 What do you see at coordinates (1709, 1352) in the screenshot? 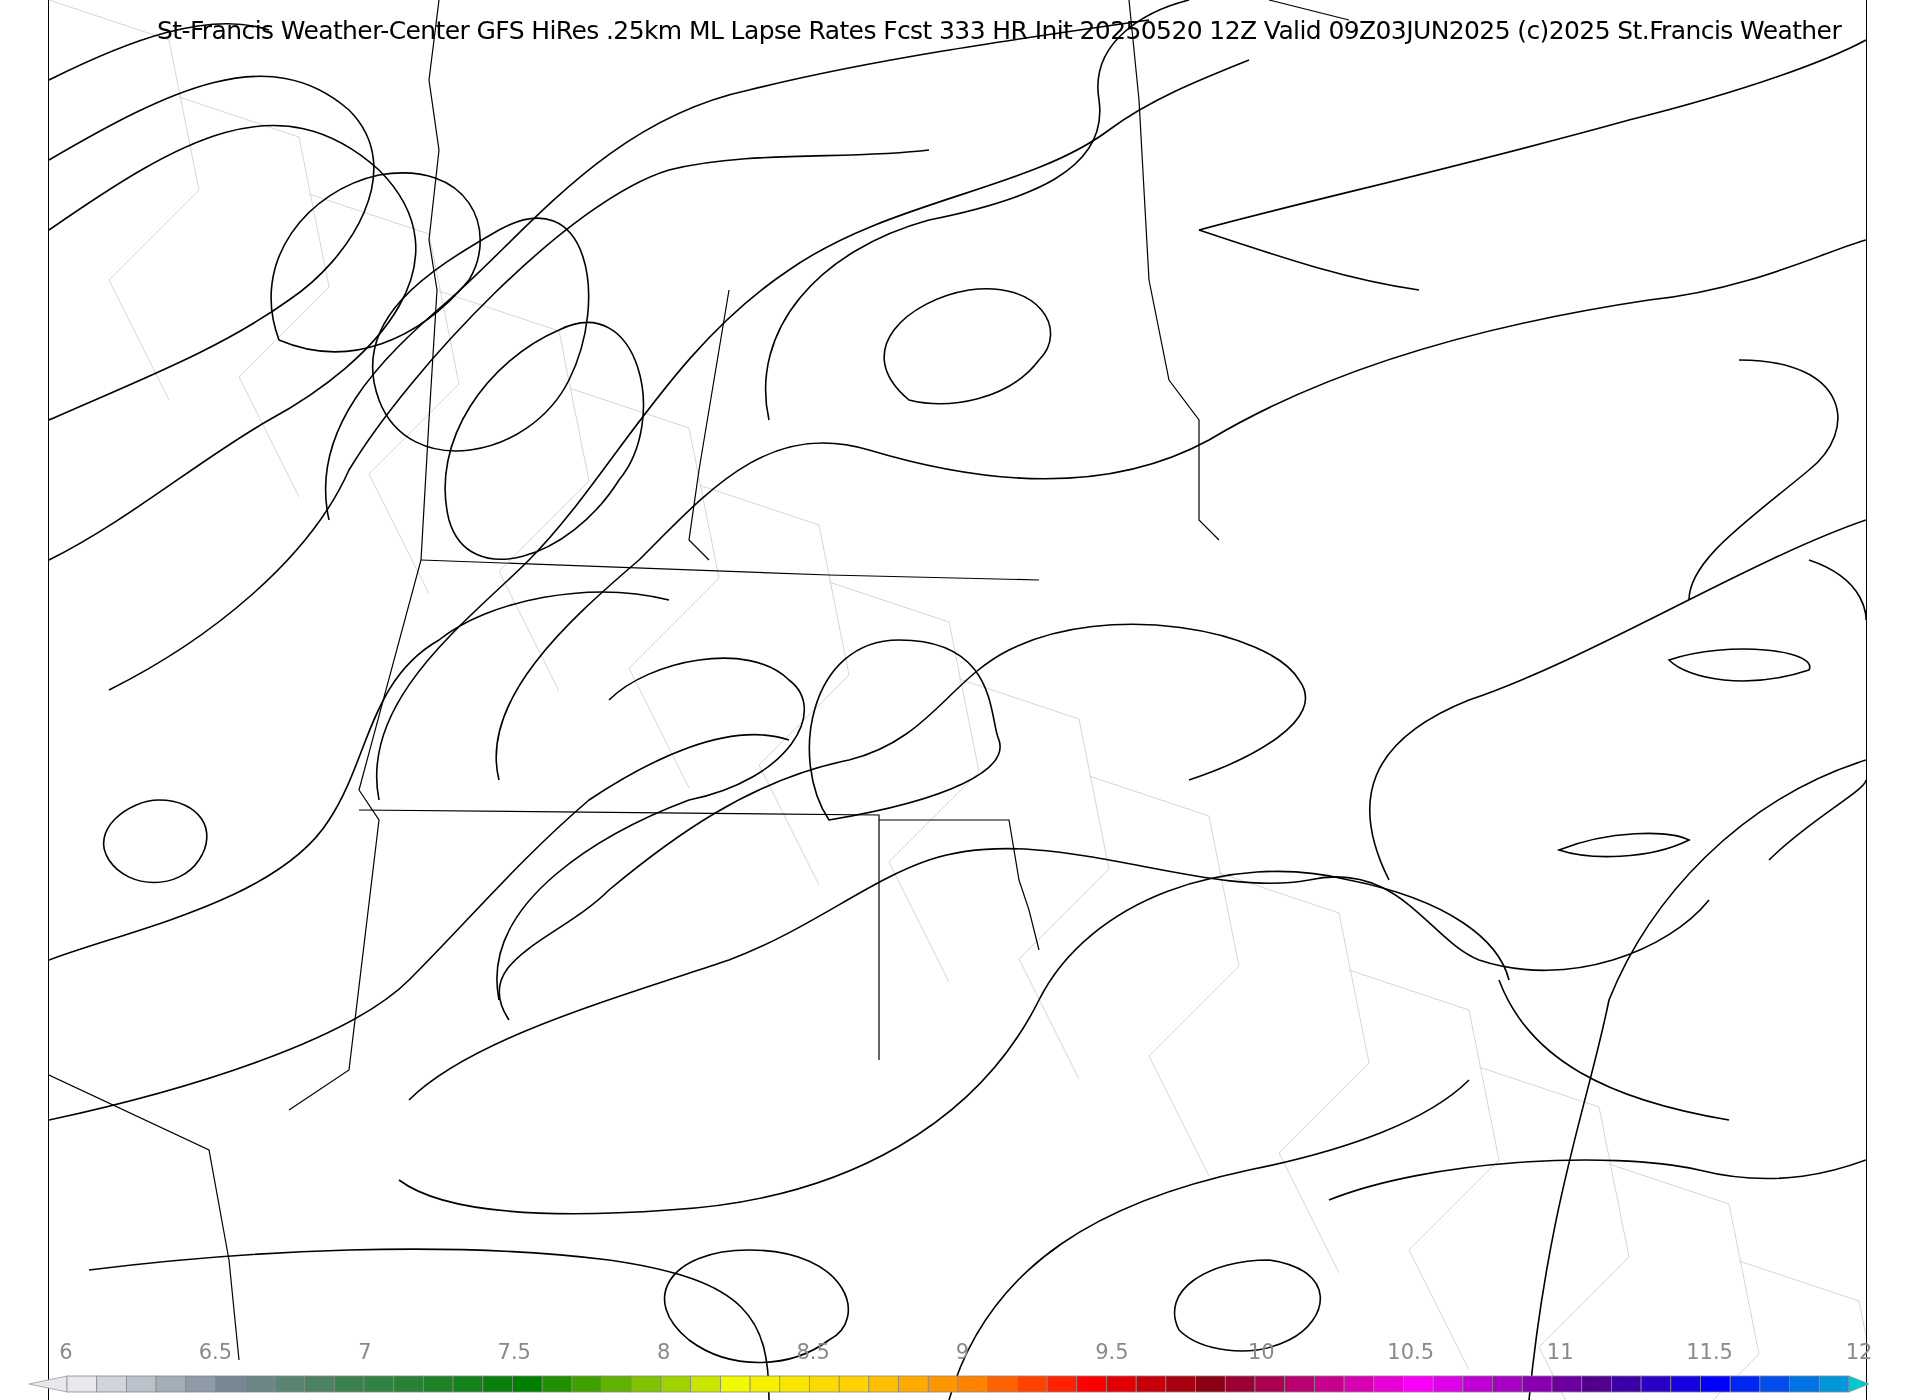
I see `colorbar-tick-label: 11.5` at bounding box center [1709, 1352].